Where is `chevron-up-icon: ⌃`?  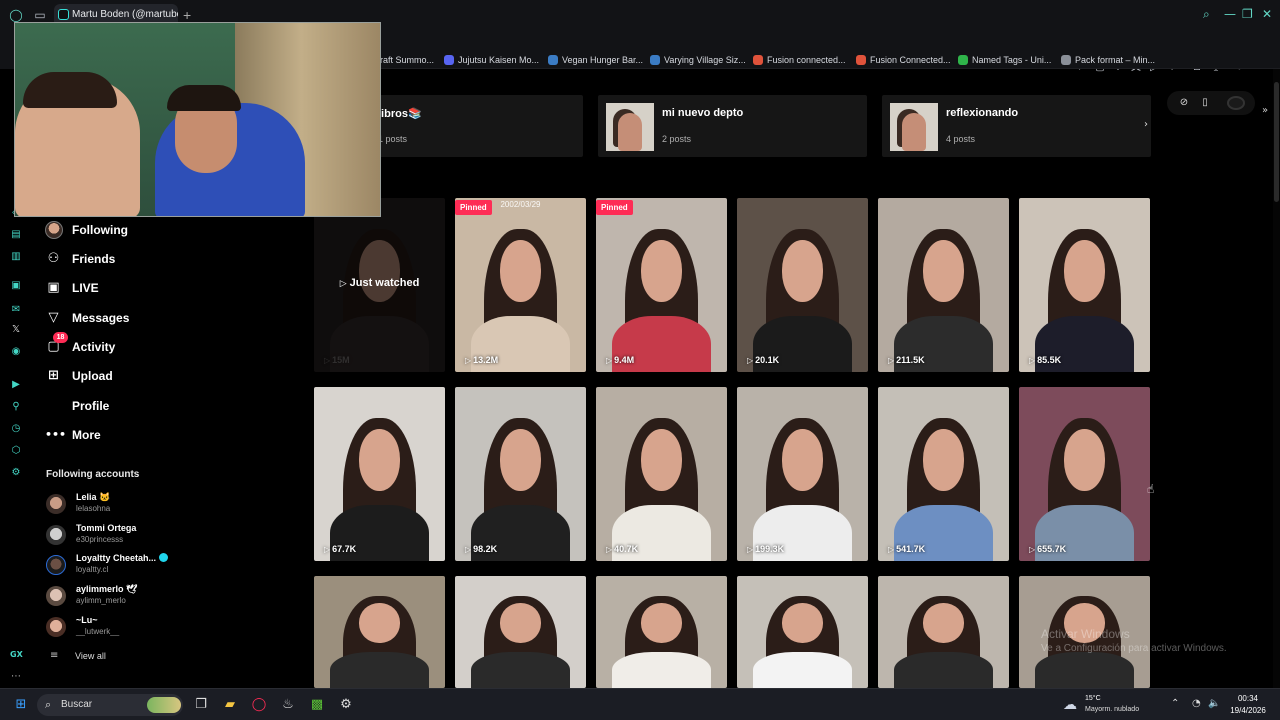 chevron-up-icon: ⌃ is located at coordinates (1175, 703).